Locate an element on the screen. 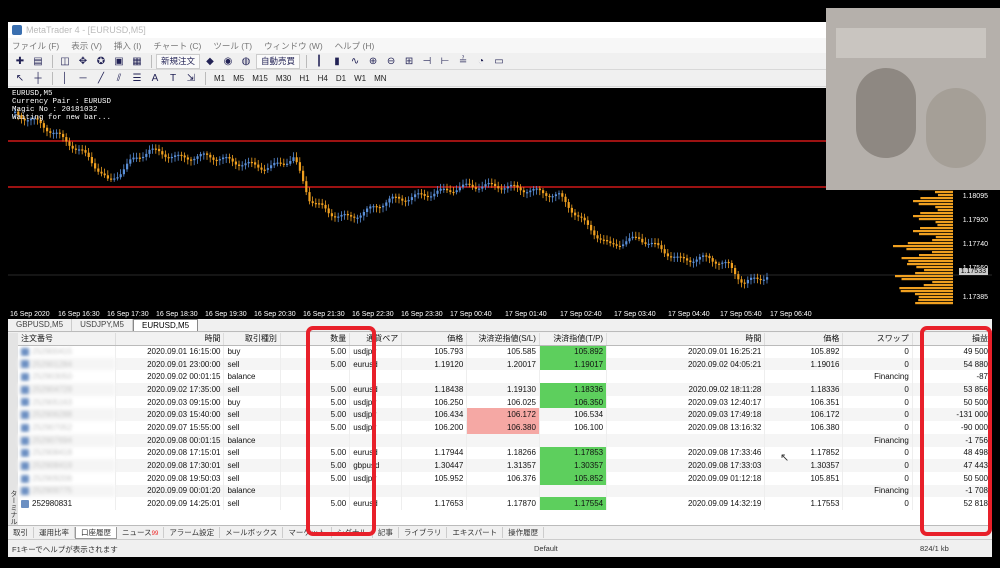  menu-chart: チャート (C) is located at coordinates (177, 46).